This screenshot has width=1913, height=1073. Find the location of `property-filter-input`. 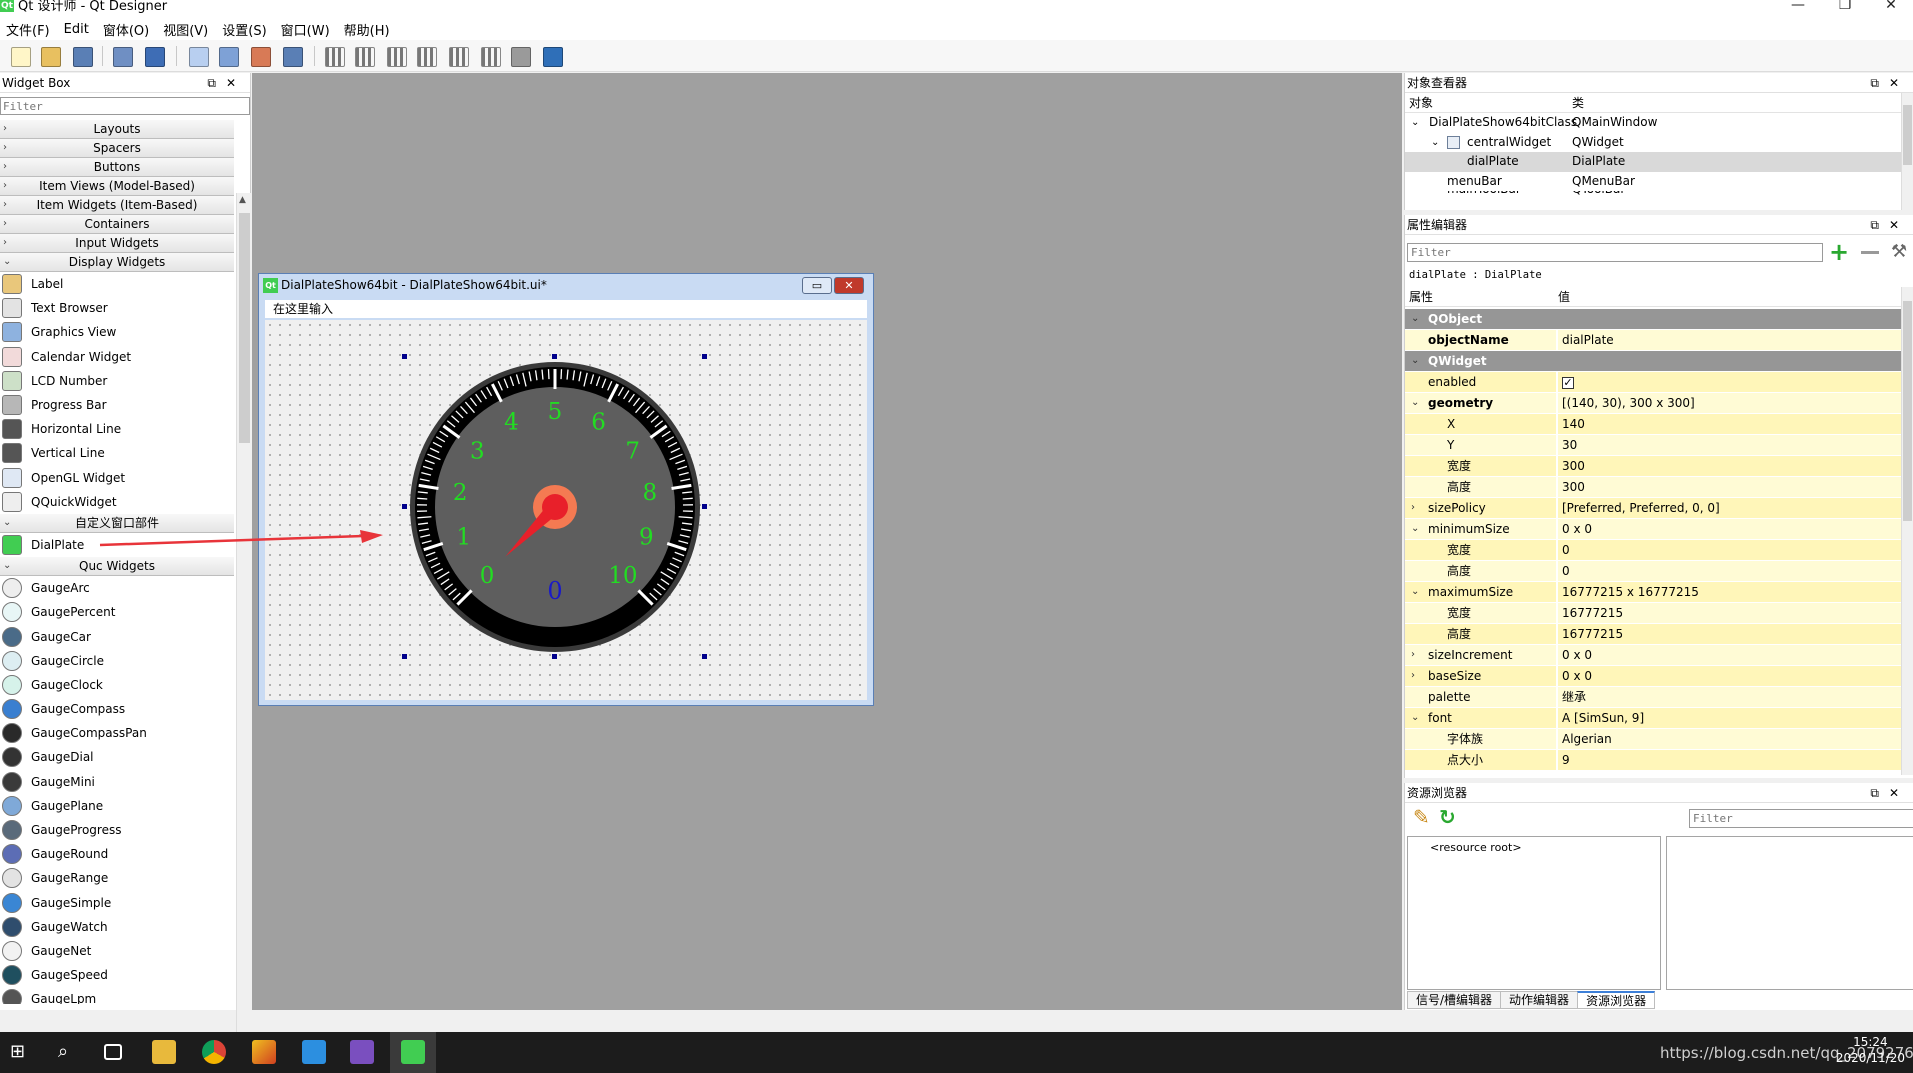

property-filter-input is located at coordinates (1615, 252).